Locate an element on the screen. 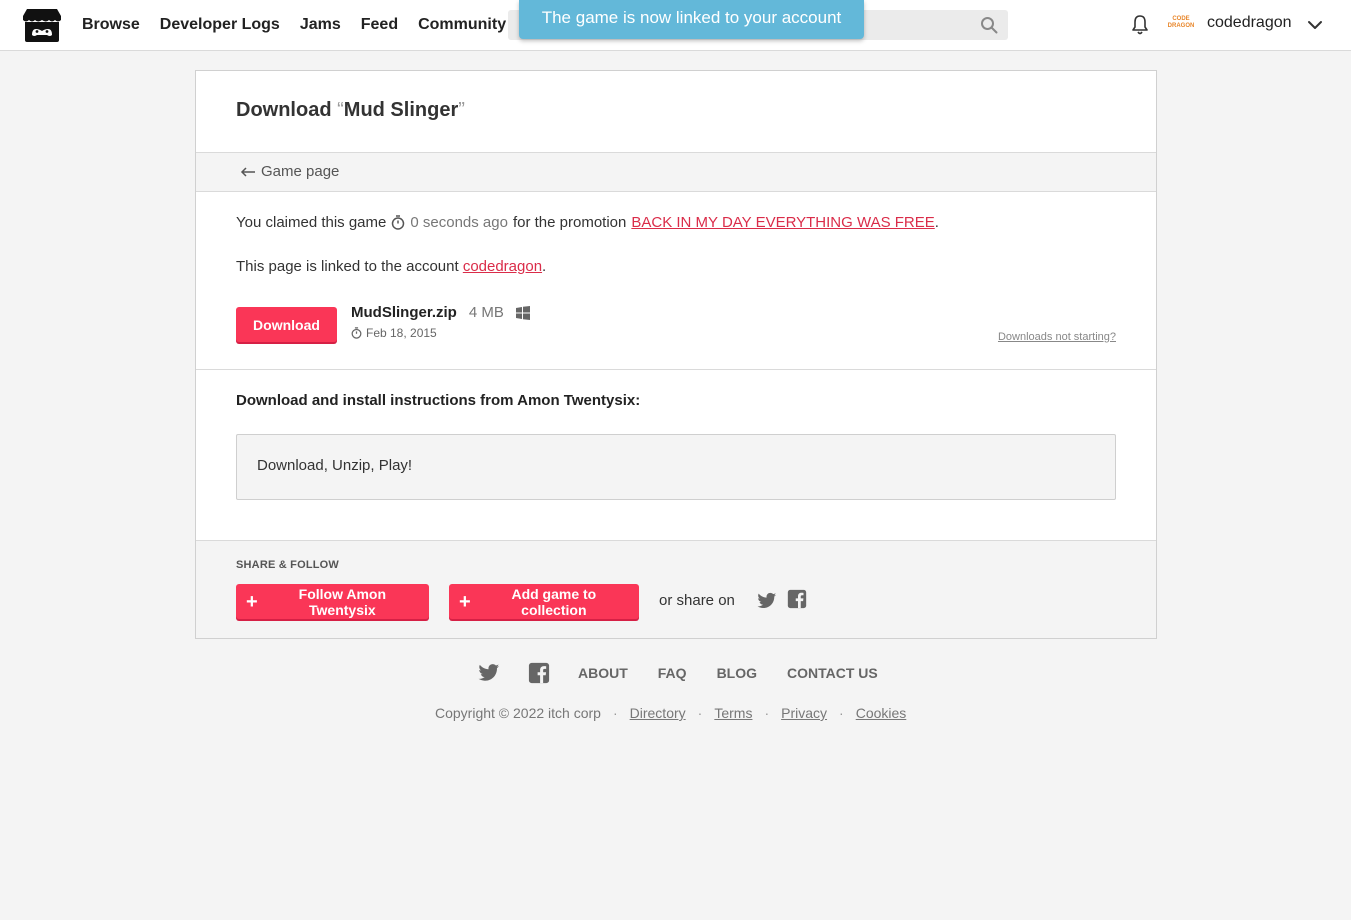  instructions-box: Download, Unzip, Play! is located at coordinates (676, 467).